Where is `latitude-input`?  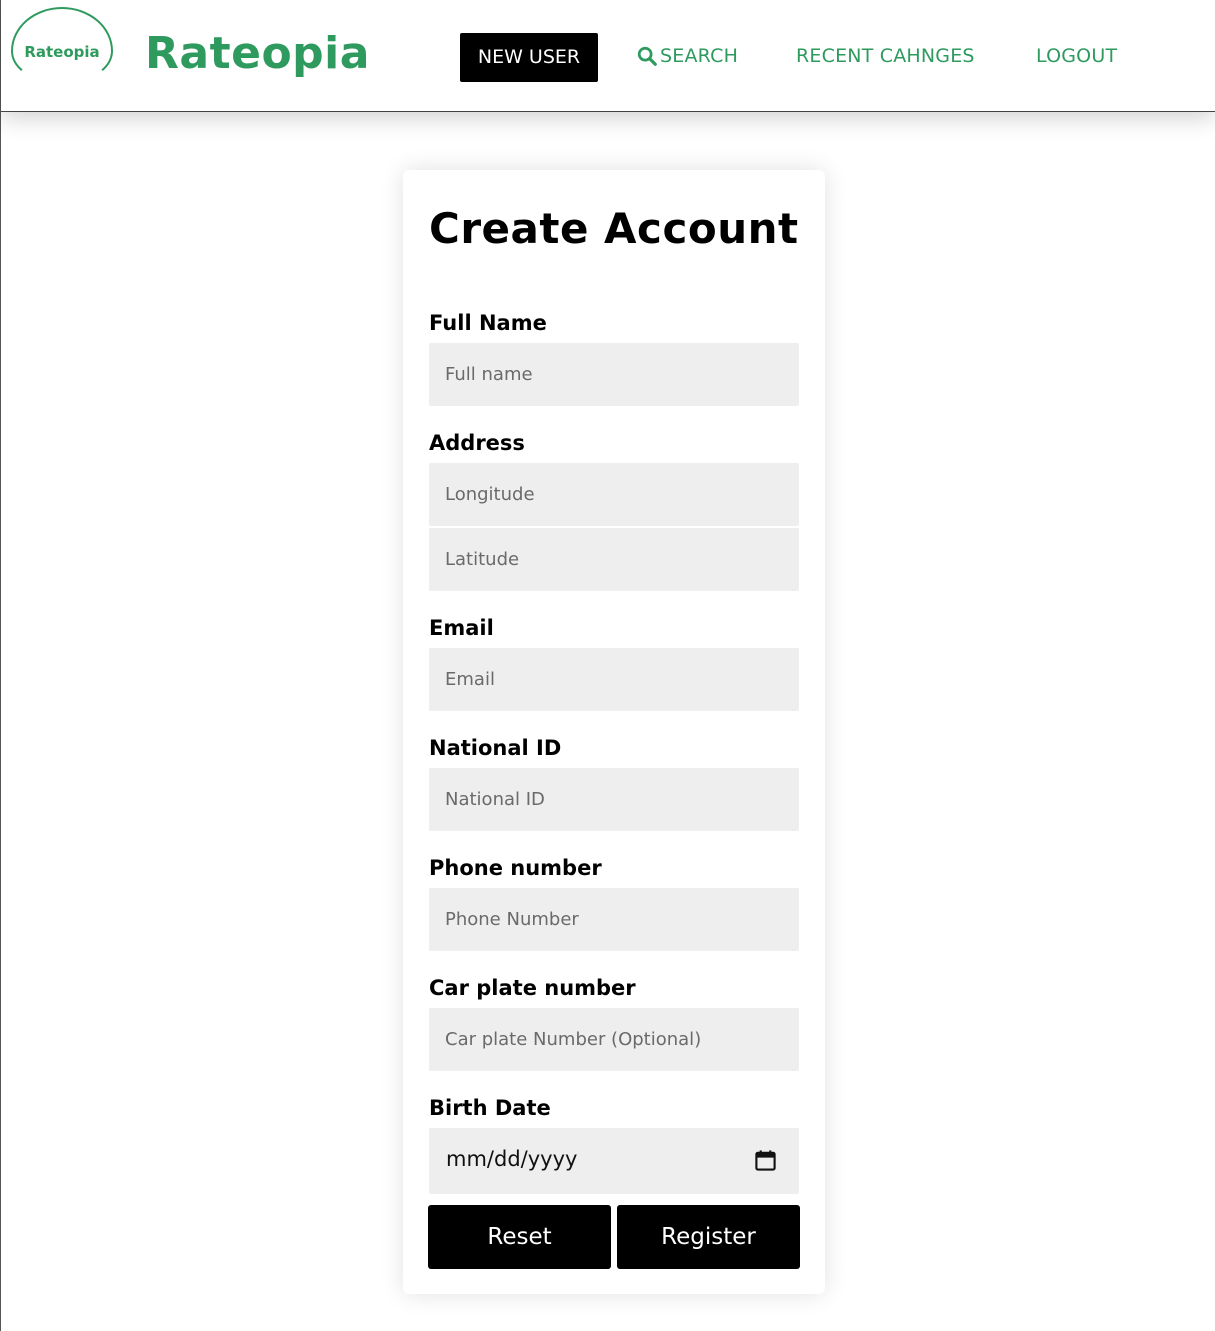 latitude-input is located at coordinates (614, 559).